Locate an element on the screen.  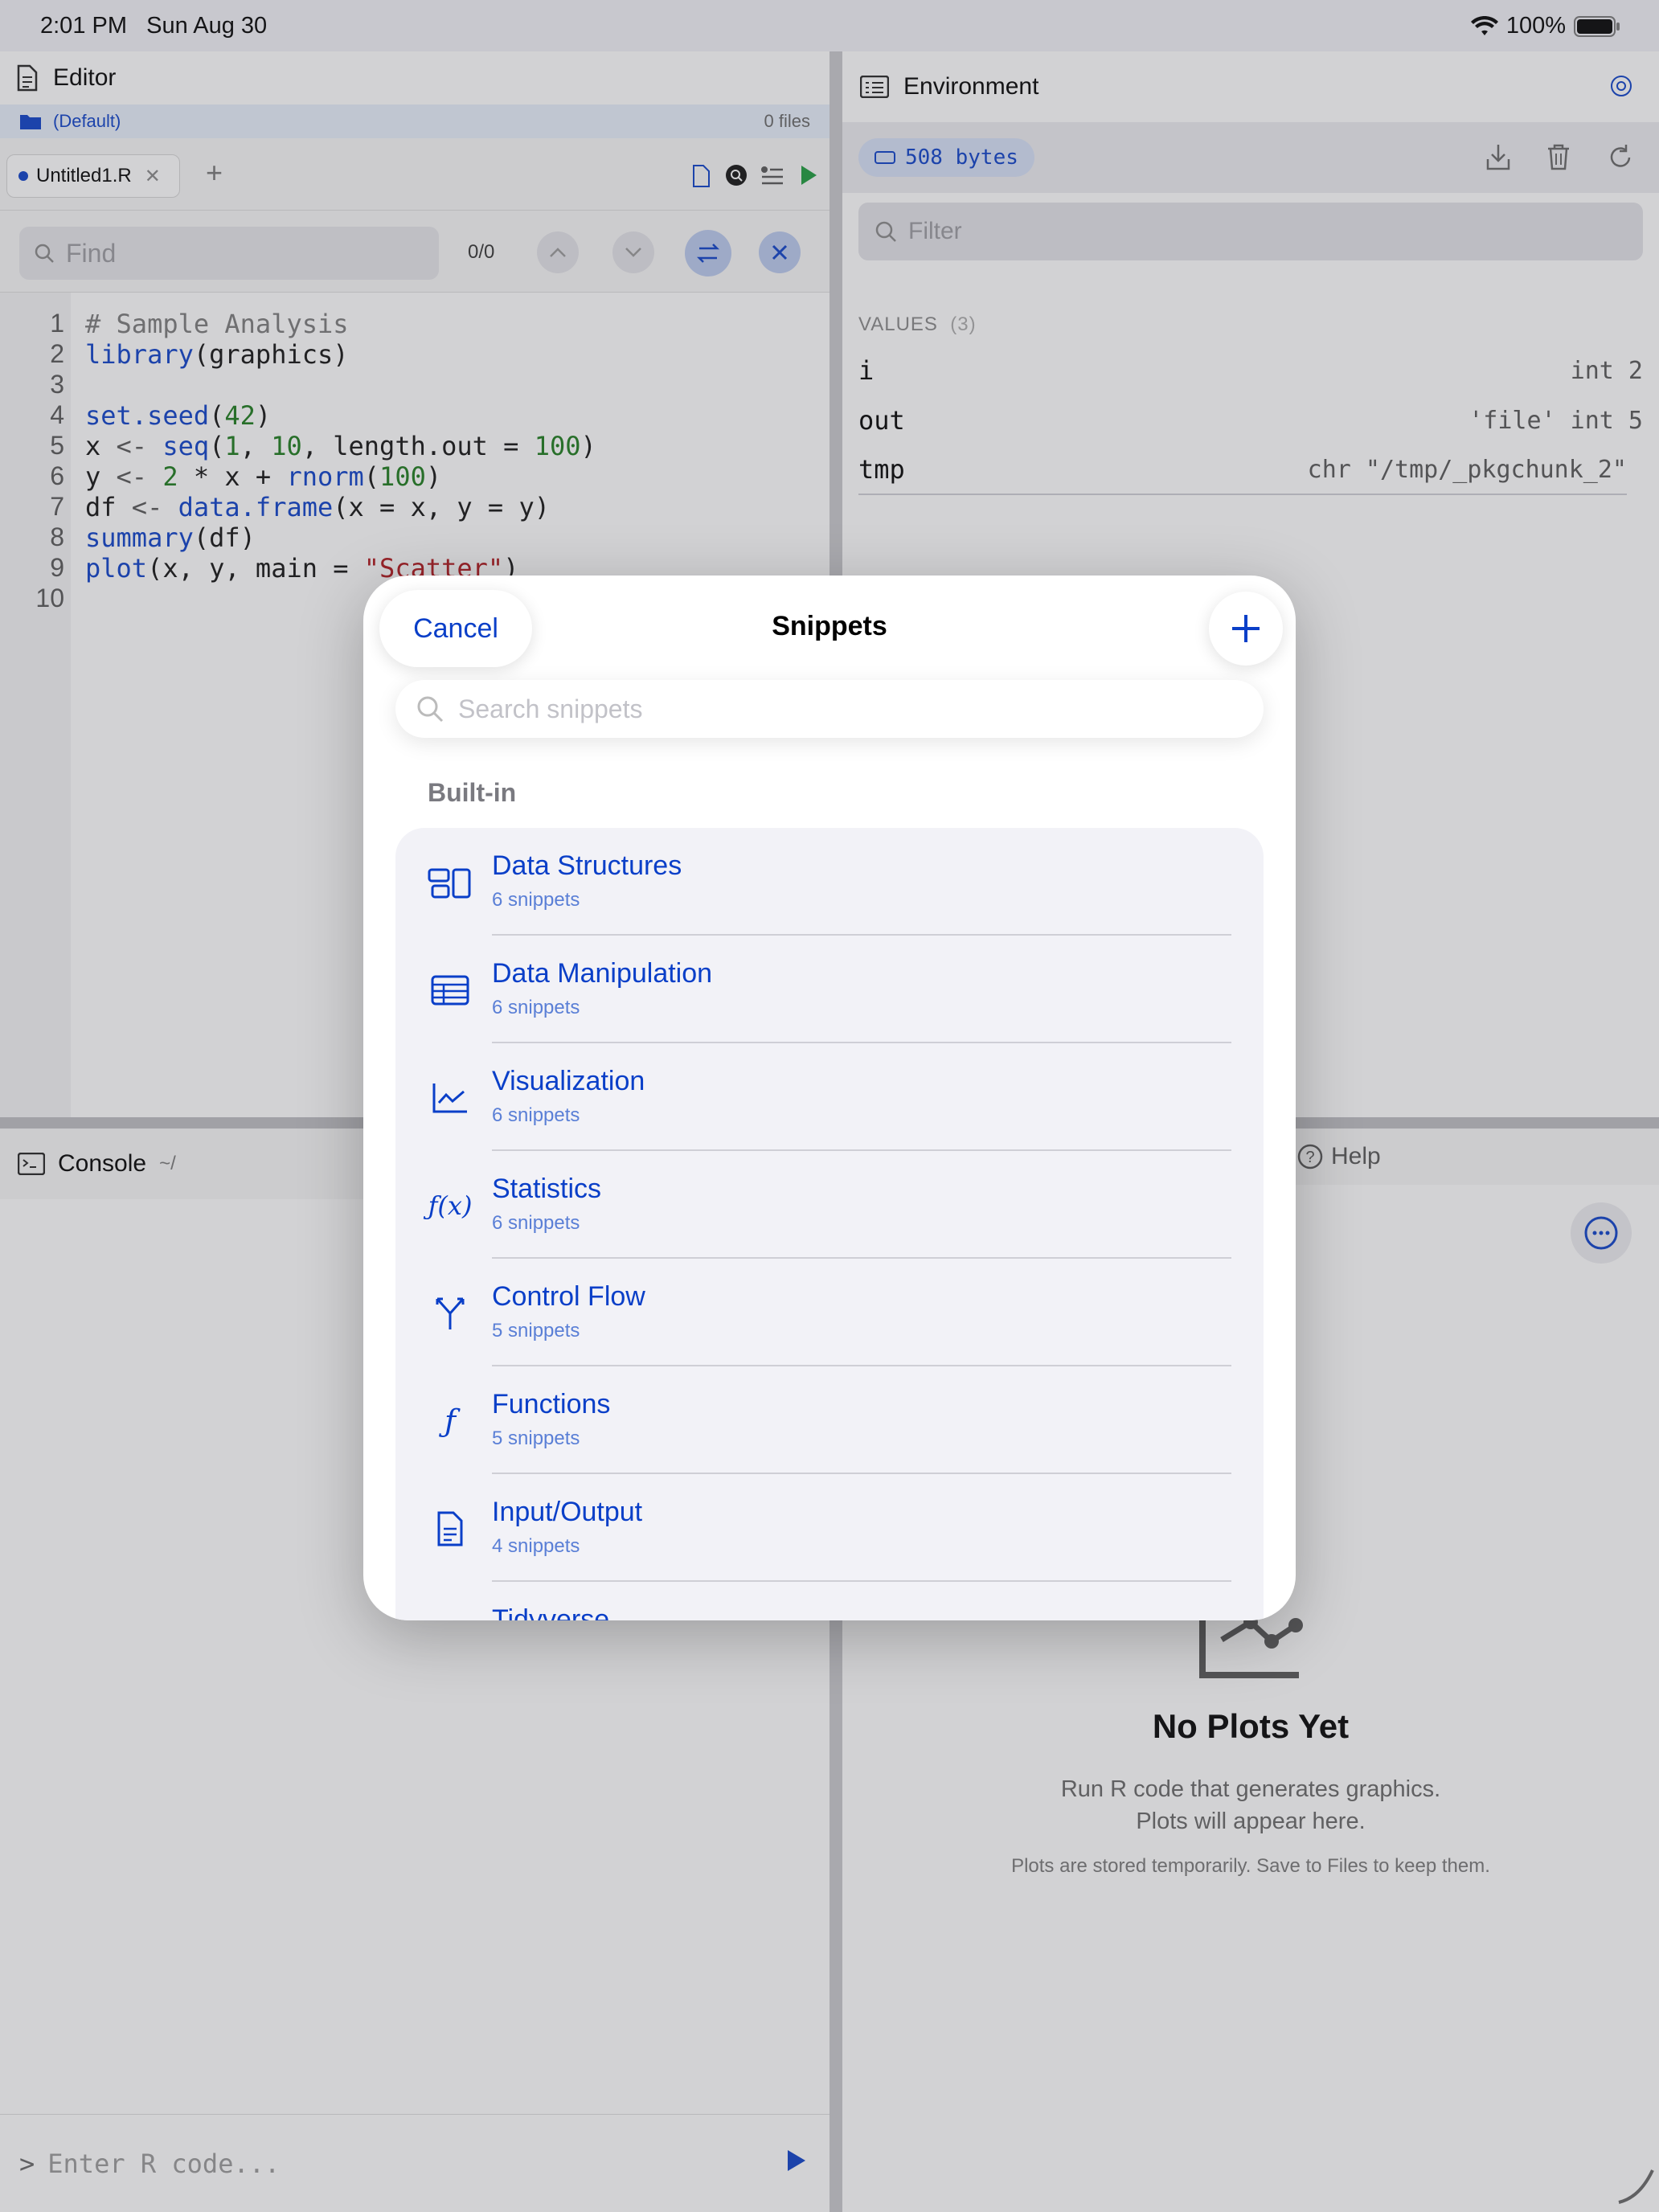
category-control-flow: Control Flow 5 snippets is located at coordinates (829, 1312).